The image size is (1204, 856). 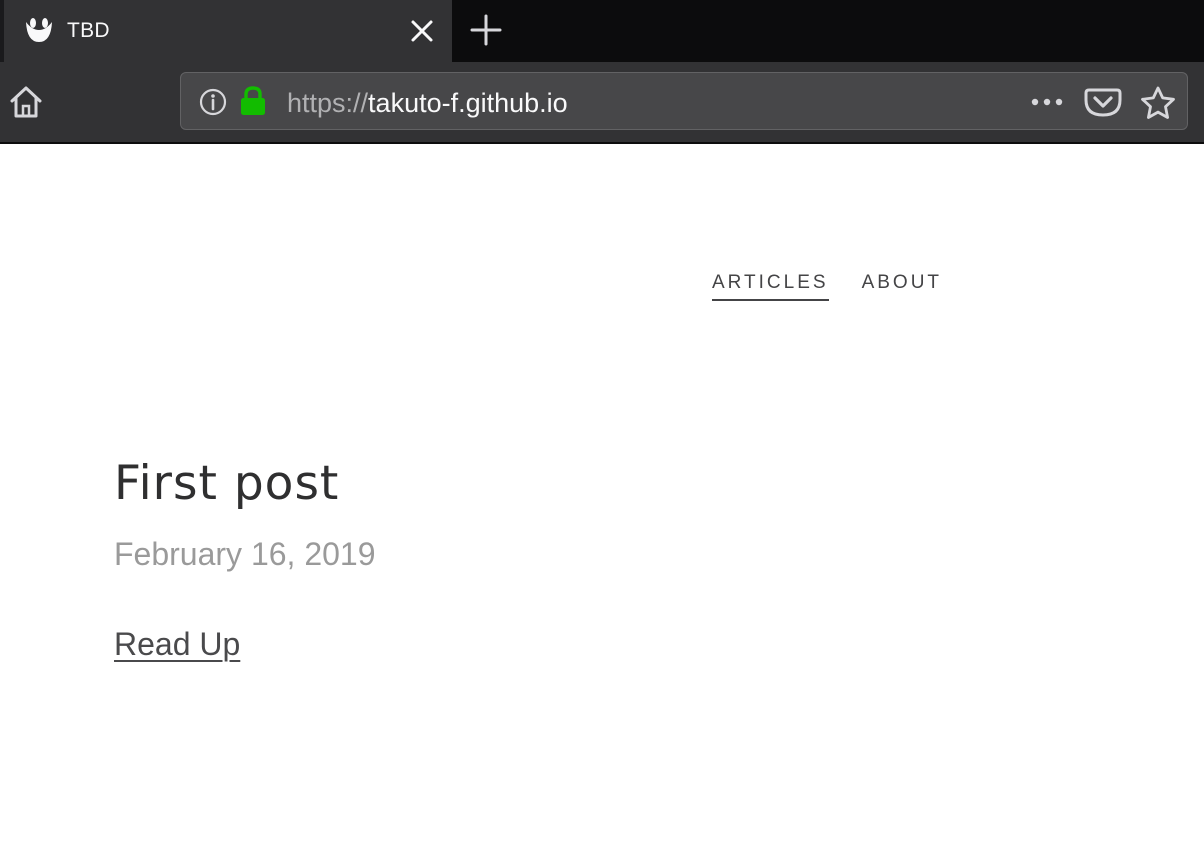 What do you see at coordinates (684, 101) in the screenshot?
I see `address-bar: https://takuto-f.github.io` at bounding box center [684, 101].